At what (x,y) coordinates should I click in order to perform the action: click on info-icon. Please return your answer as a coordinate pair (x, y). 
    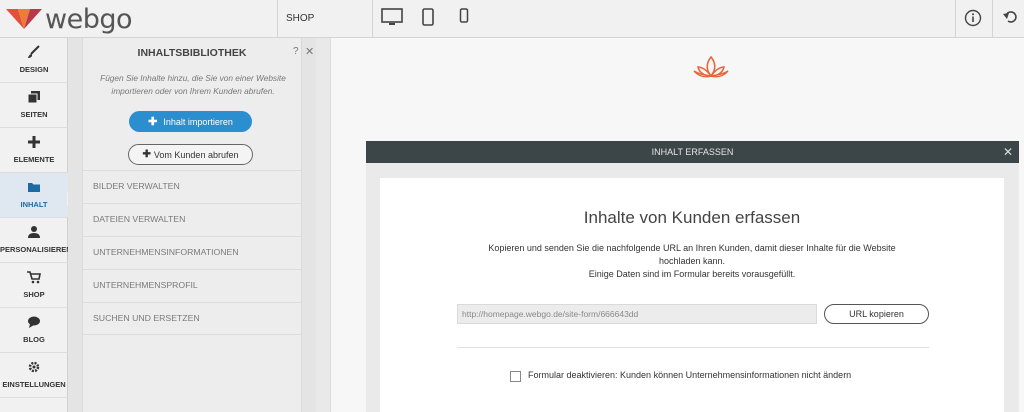
    Looking at the image, I should click on (973, 20).